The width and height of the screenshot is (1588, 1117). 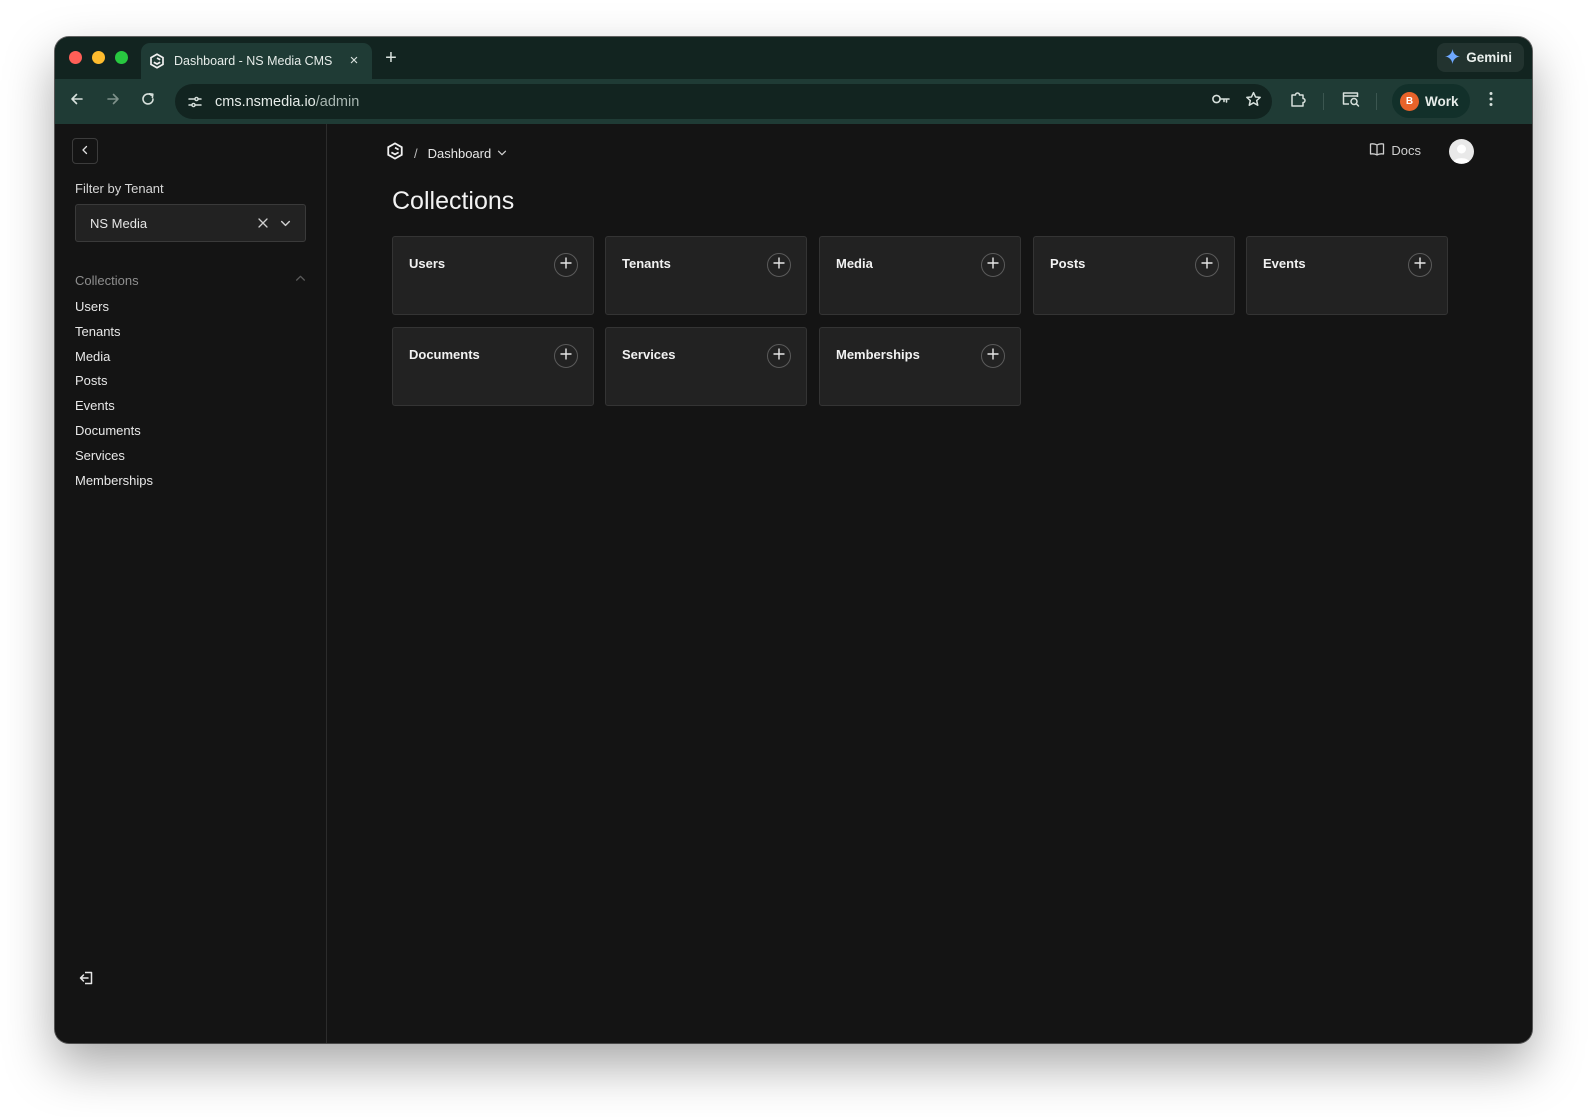 I want to click on reload-icon, so click(x=148, y=101).